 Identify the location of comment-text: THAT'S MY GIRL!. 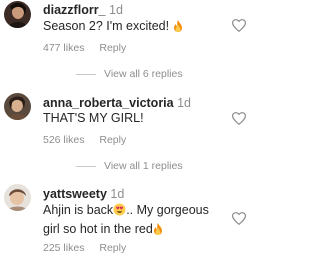
(133, 118).